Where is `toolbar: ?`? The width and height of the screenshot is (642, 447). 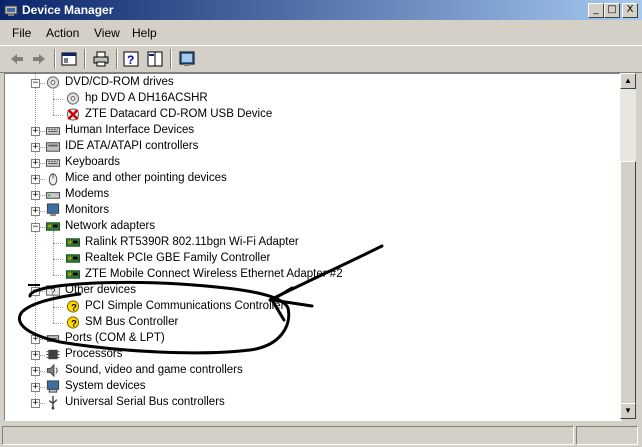 toolbar: ? is located at coordinates (321, 59).